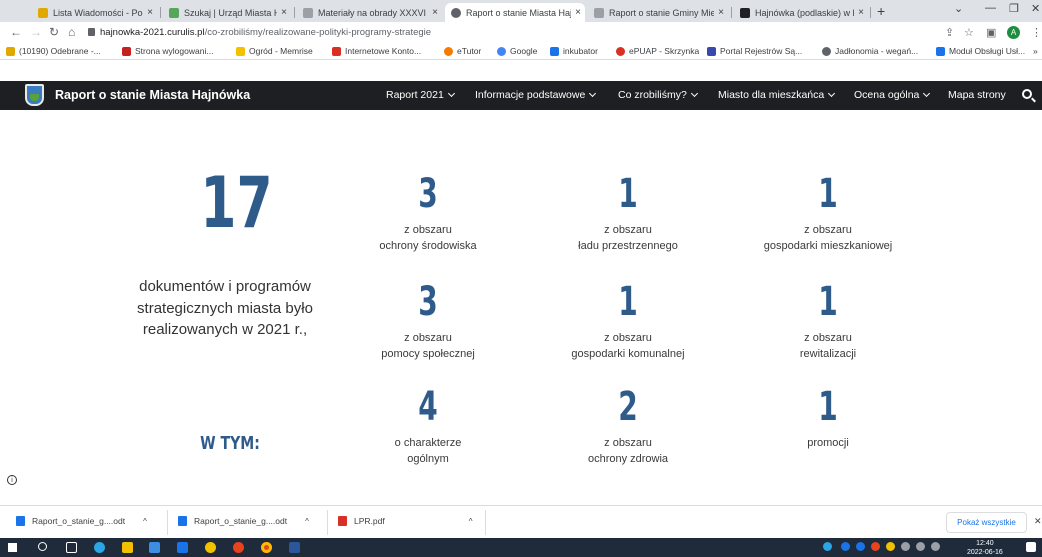  What do you see at coordinates (71, 547) in the screenshot?
I see `task-view-icon` at bounding box center [71, 547].